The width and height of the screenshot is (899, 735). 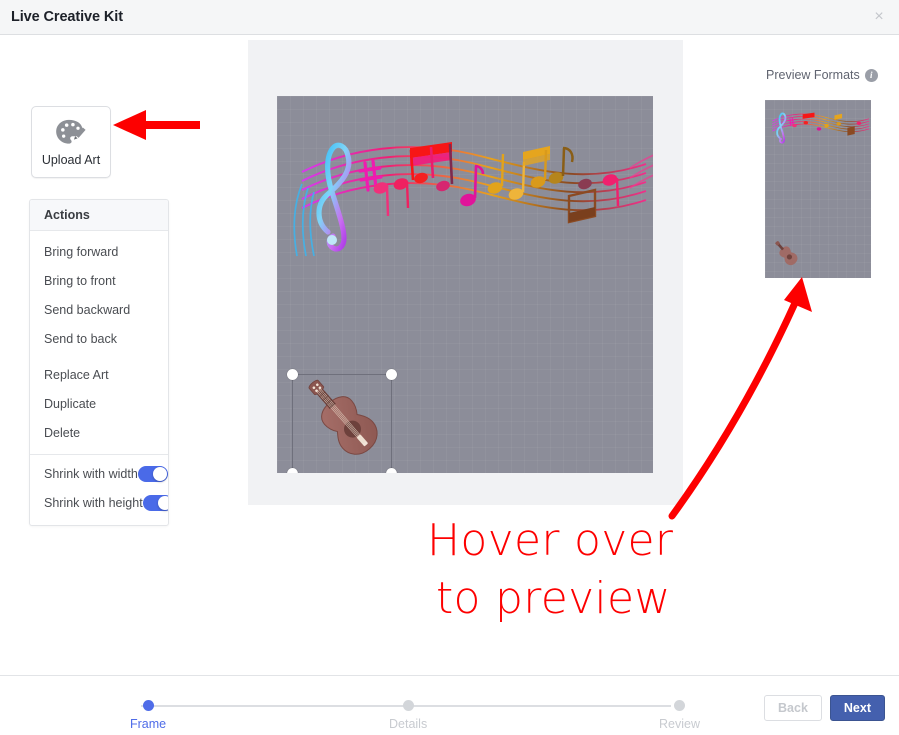 What do you see at coordinates (99, 374) in the screenshot?
I see `action-item-replace-art: Replace Art` at bounding box center [99, 374].